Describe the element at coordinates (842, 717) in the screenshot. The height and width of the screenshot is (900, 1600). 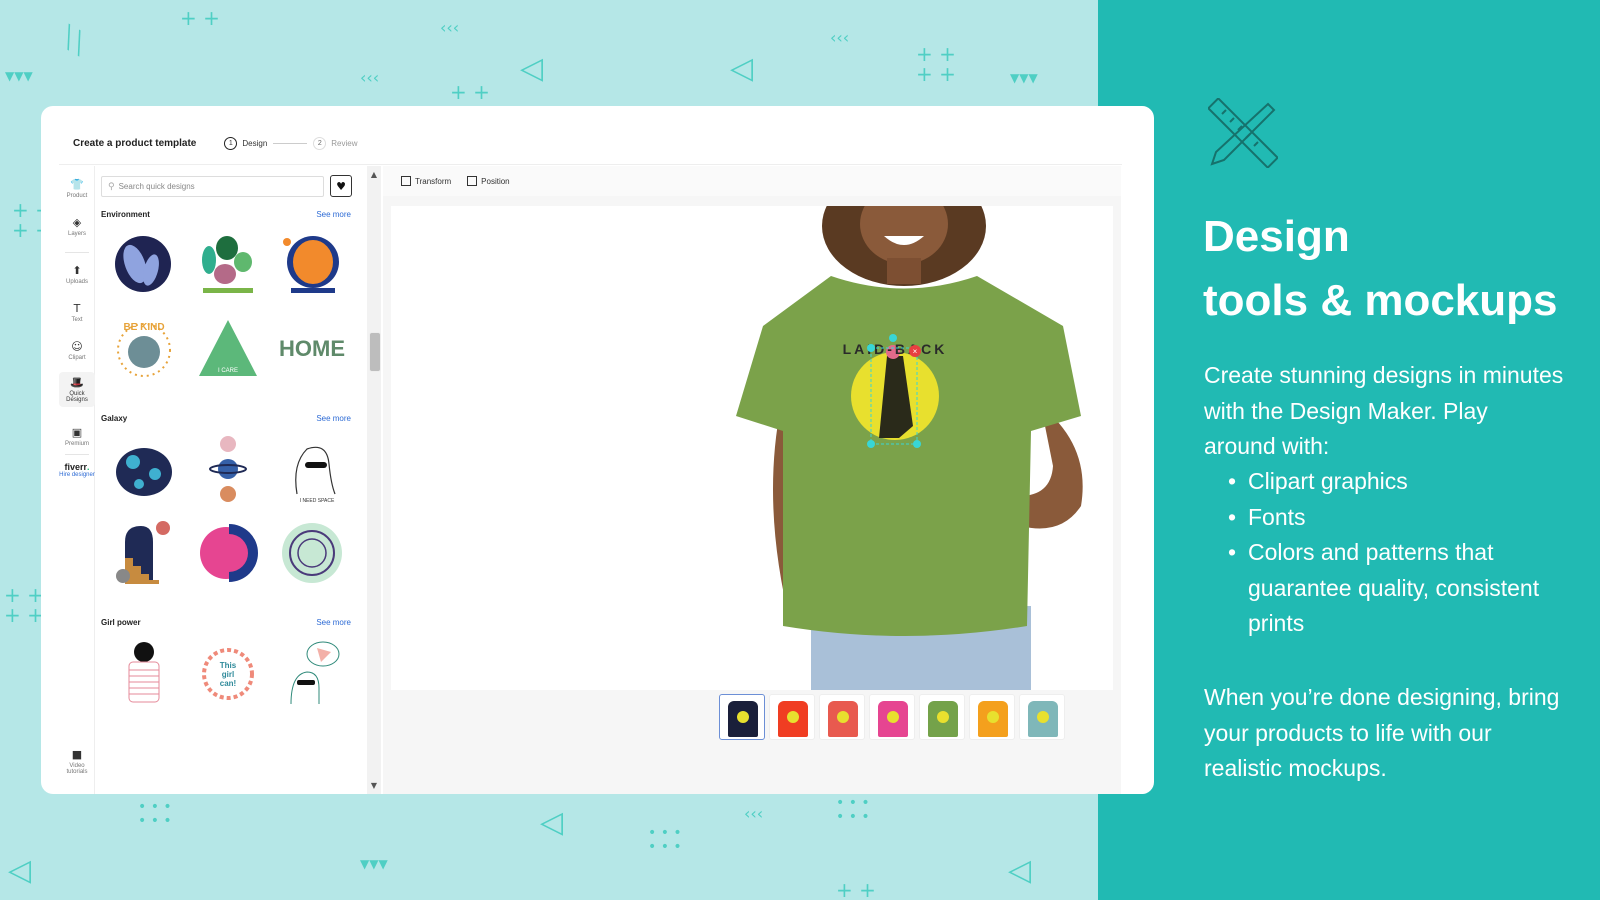
I see `color-variant-heather-red` at that location.